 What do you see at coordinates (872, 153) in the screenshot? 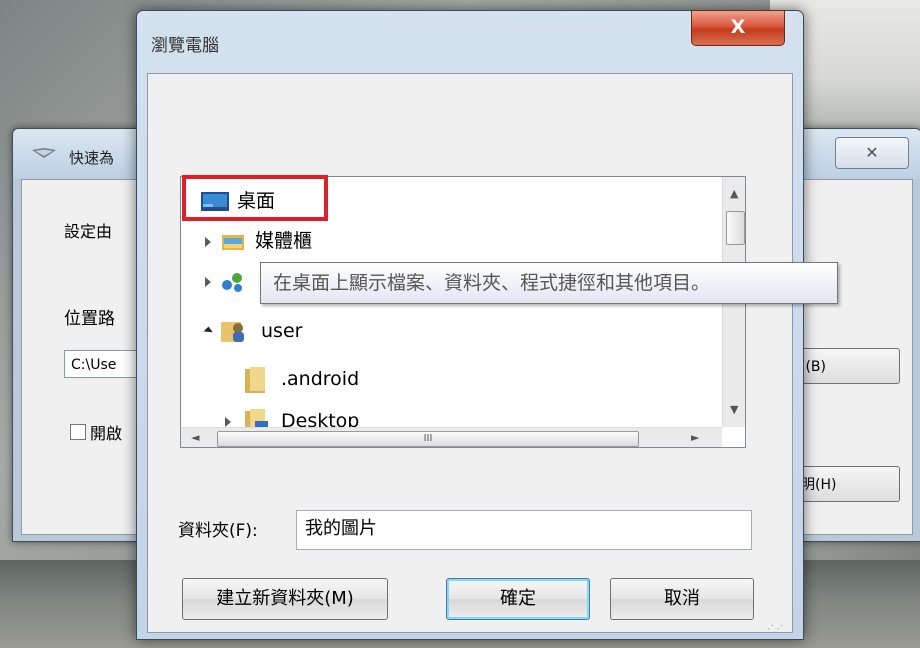
I see `quick-setup-close-button: ✕` at bounding box center [872, 153].